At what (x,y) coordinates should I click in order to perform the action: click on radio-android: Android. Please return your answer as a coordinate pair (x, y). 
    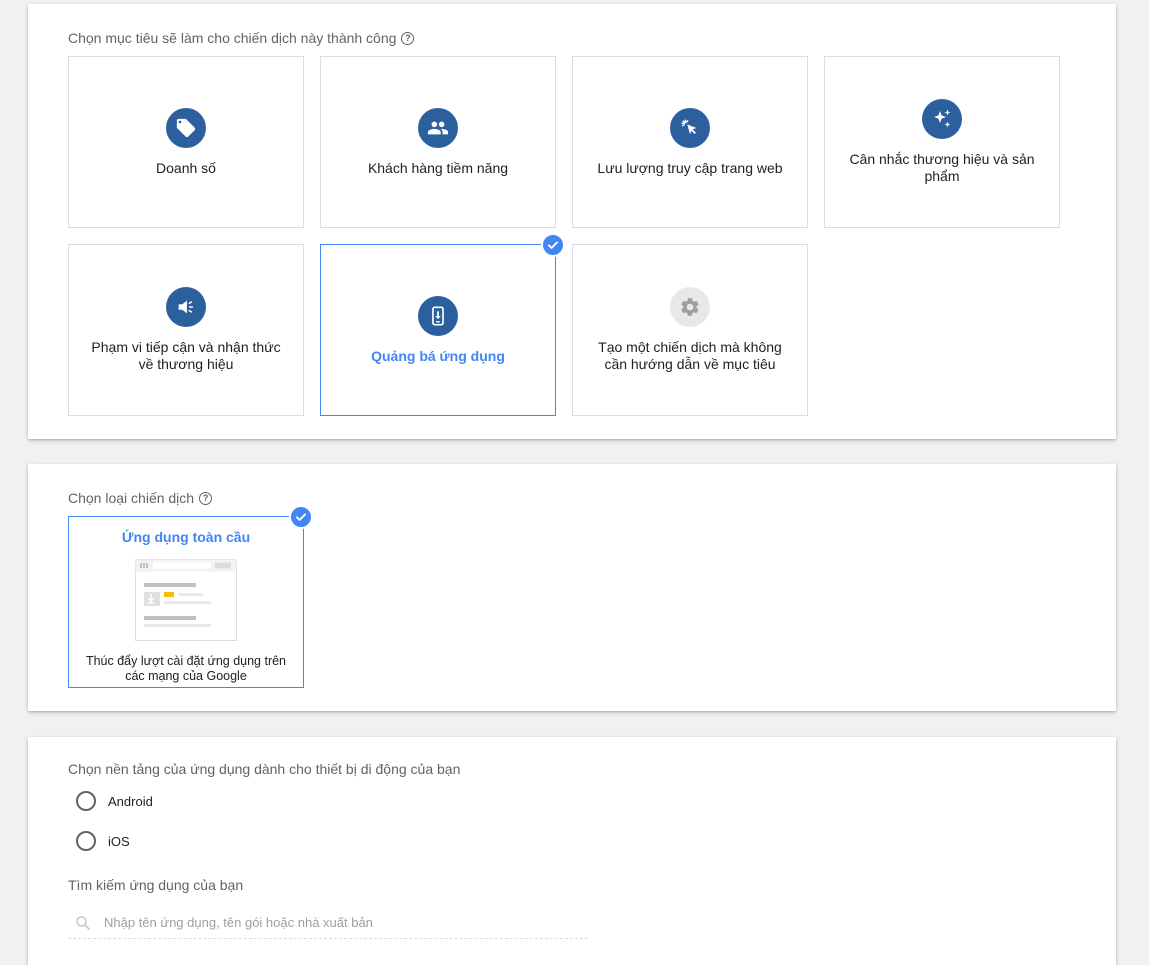
    Looking at the image, I should click on (114, 801).